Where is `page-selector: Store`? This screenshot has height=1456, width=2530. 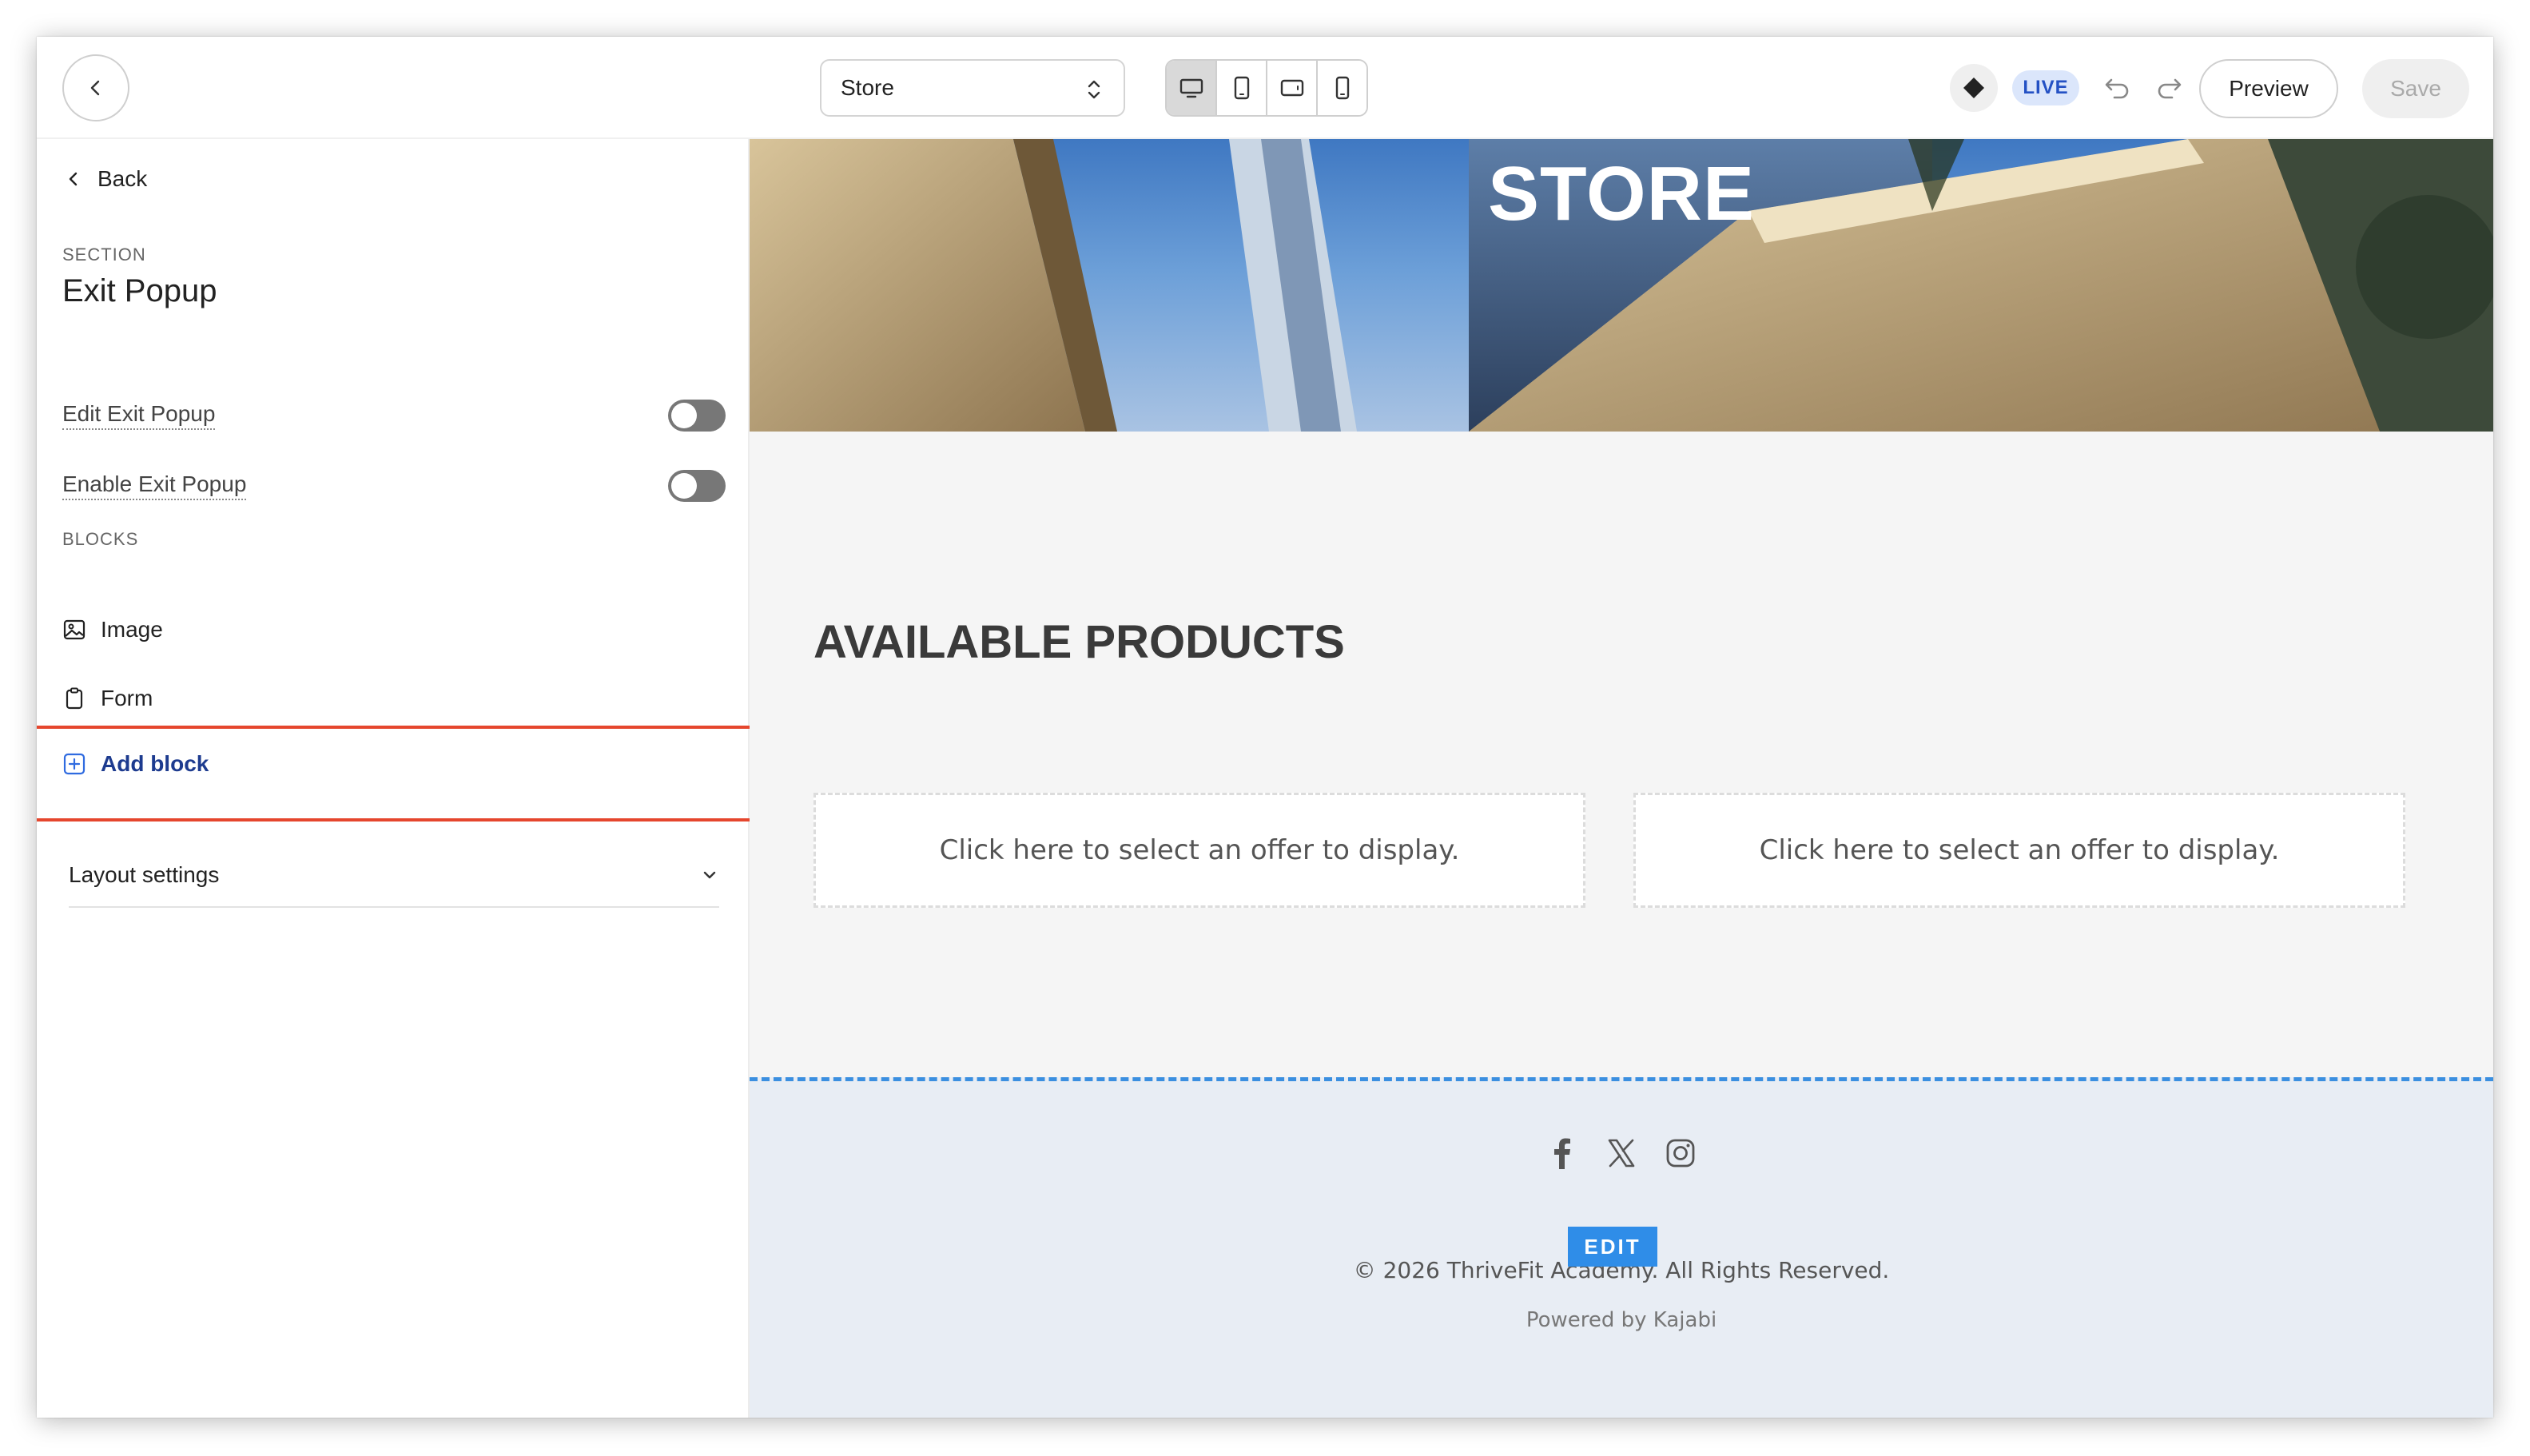
page-selector: Store is located at coordinates (973, 88).